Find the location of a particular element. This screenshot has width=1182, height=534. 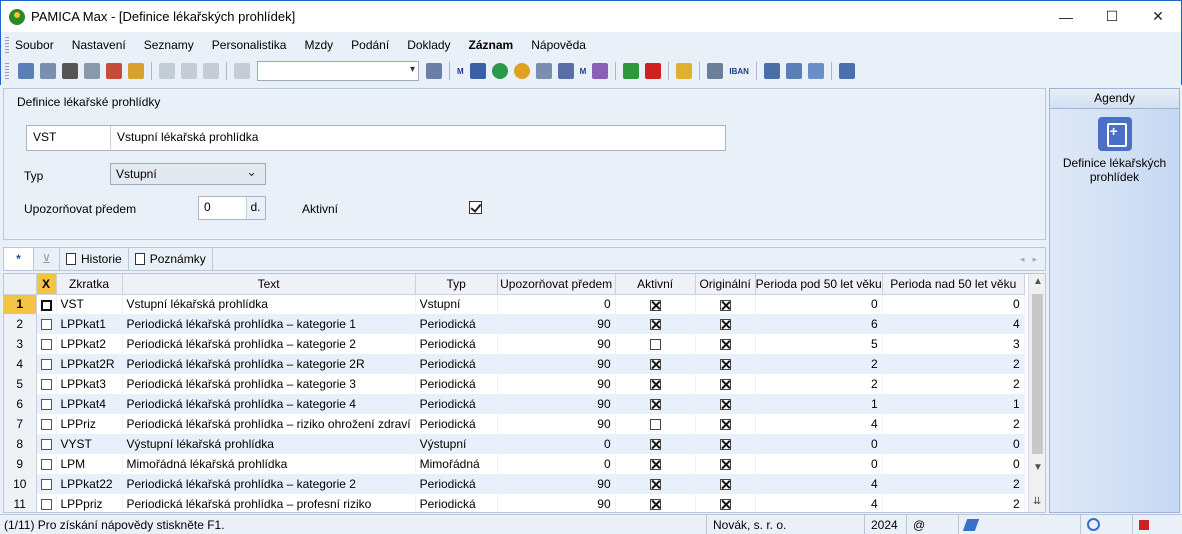

col-header-x: X is located at coordinates (46, 284).